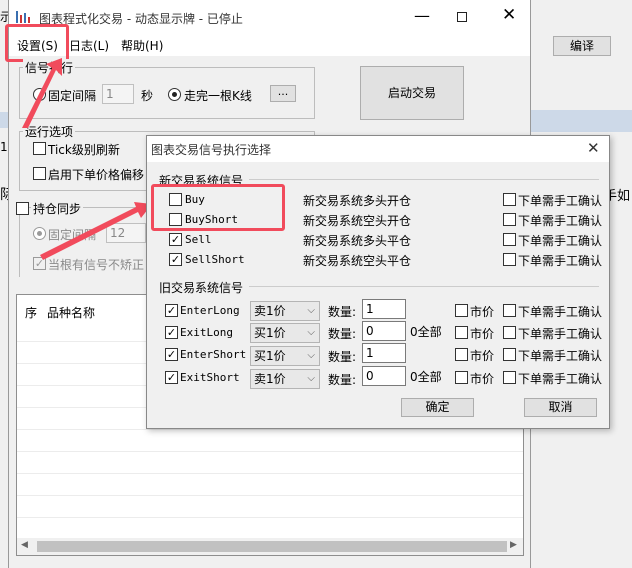  I want to click on ok-button: 确定, so click(437, 407).